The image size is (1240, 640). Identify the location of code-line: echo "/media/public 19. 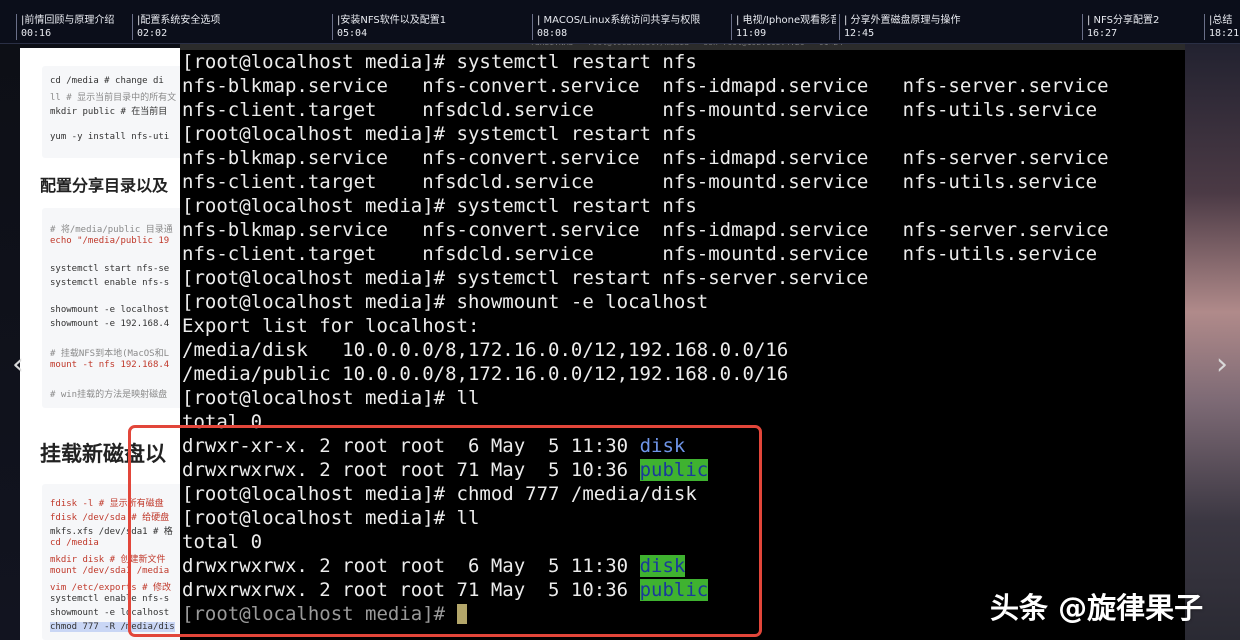
(110, 241).